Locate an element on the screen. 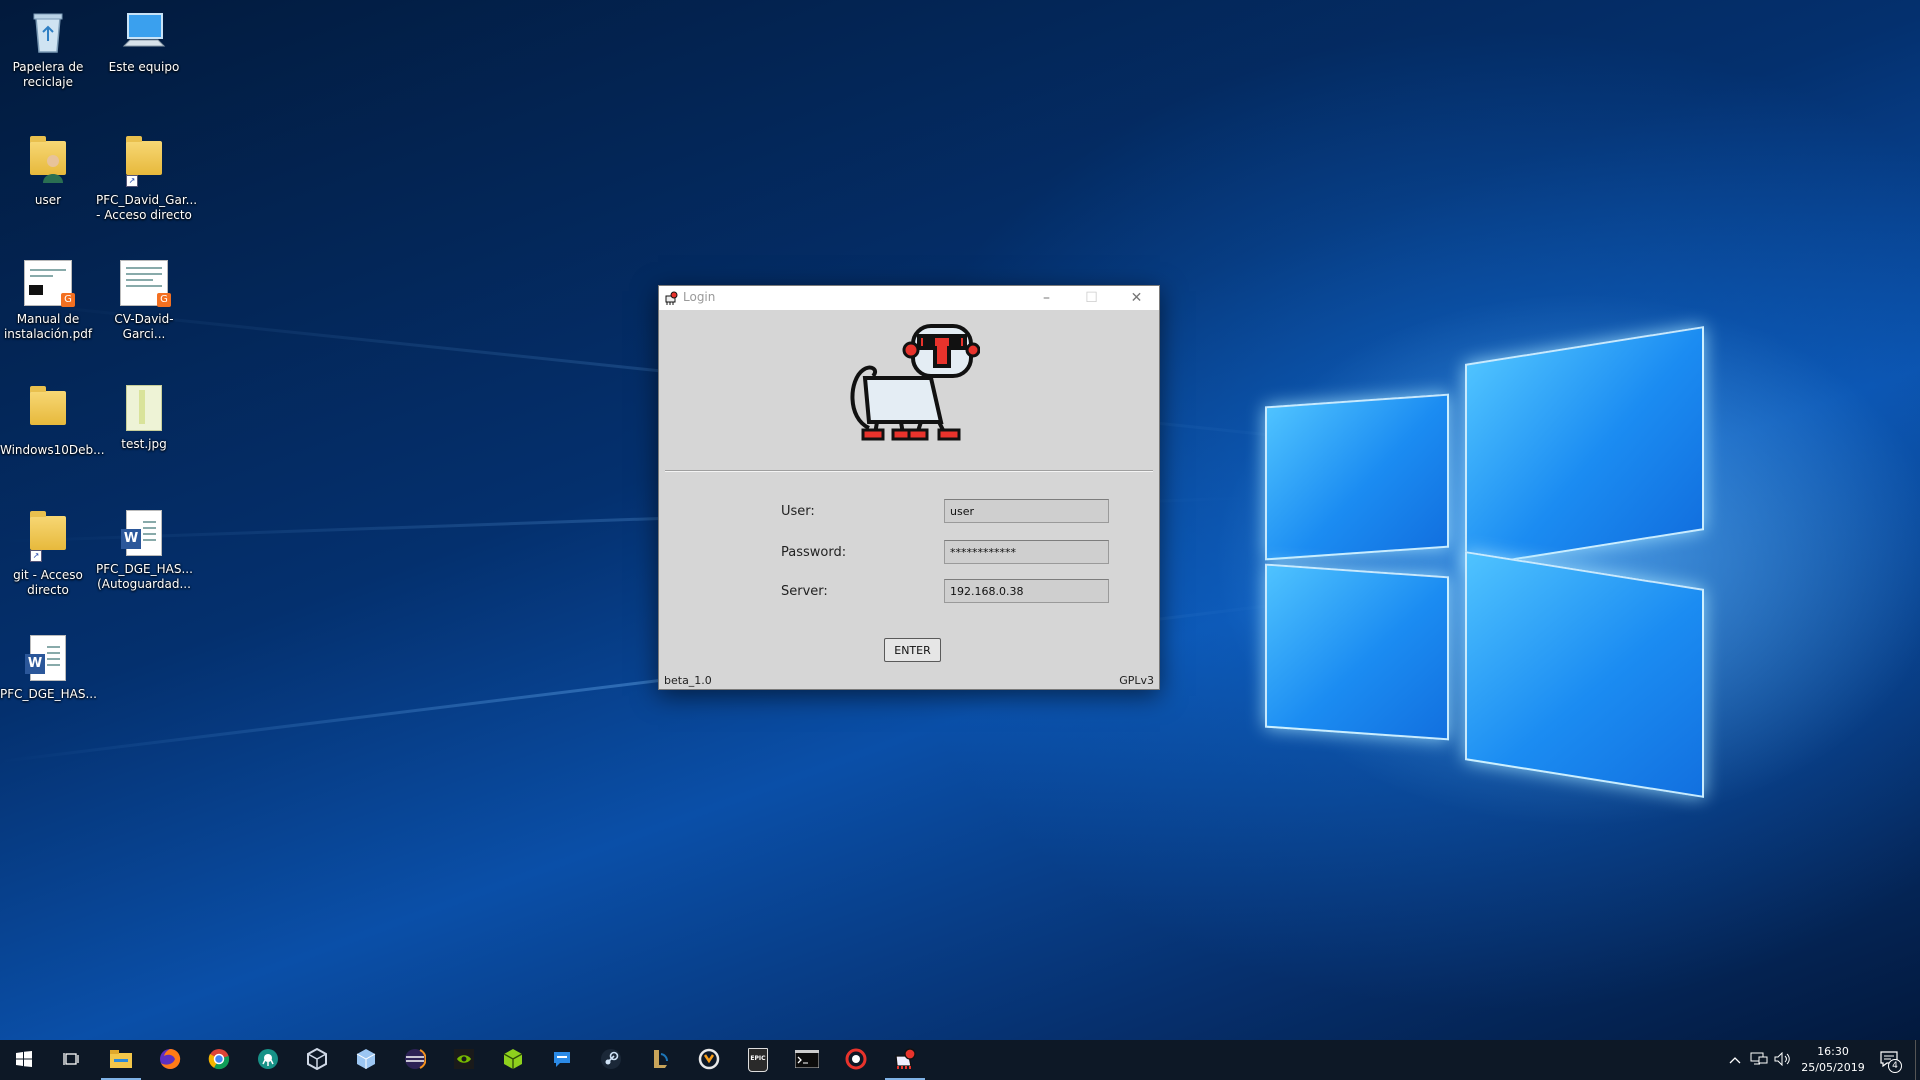  nvidia-button is located at coordinates (464, 1060).